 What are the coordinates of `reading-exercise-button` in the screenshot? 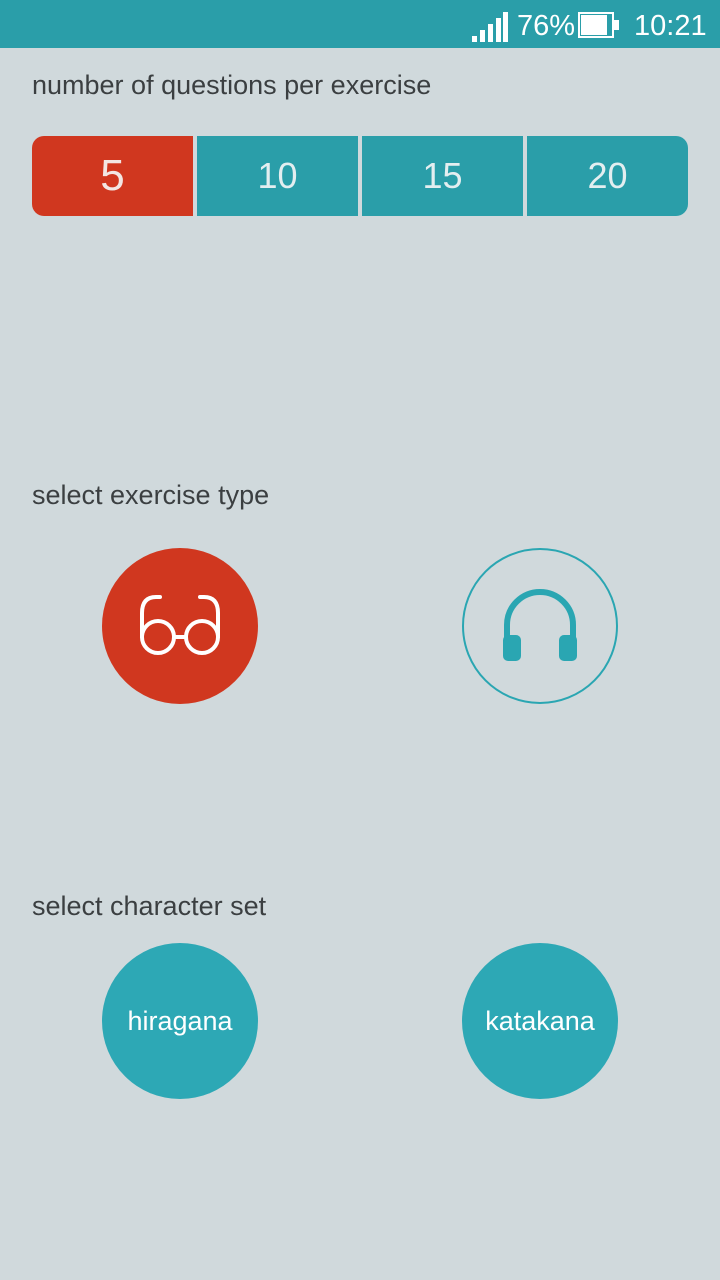 It's located at (180, 626).